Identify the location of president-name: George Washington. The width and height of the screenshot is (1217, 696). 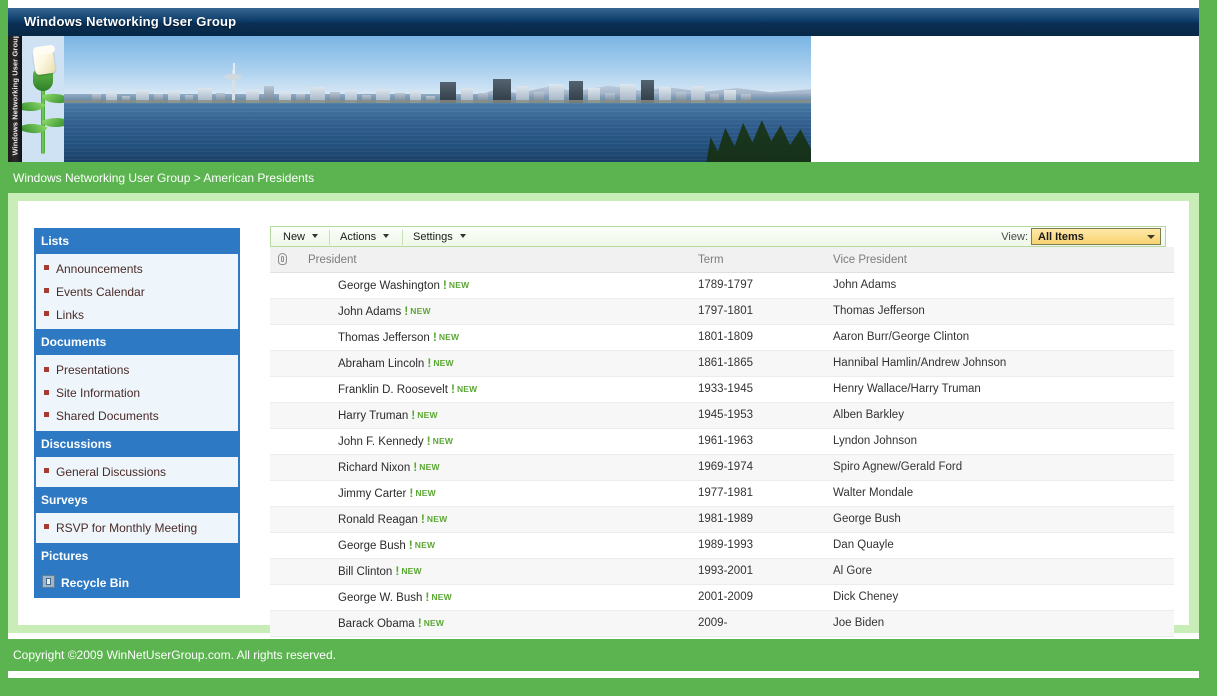
(389, 286).